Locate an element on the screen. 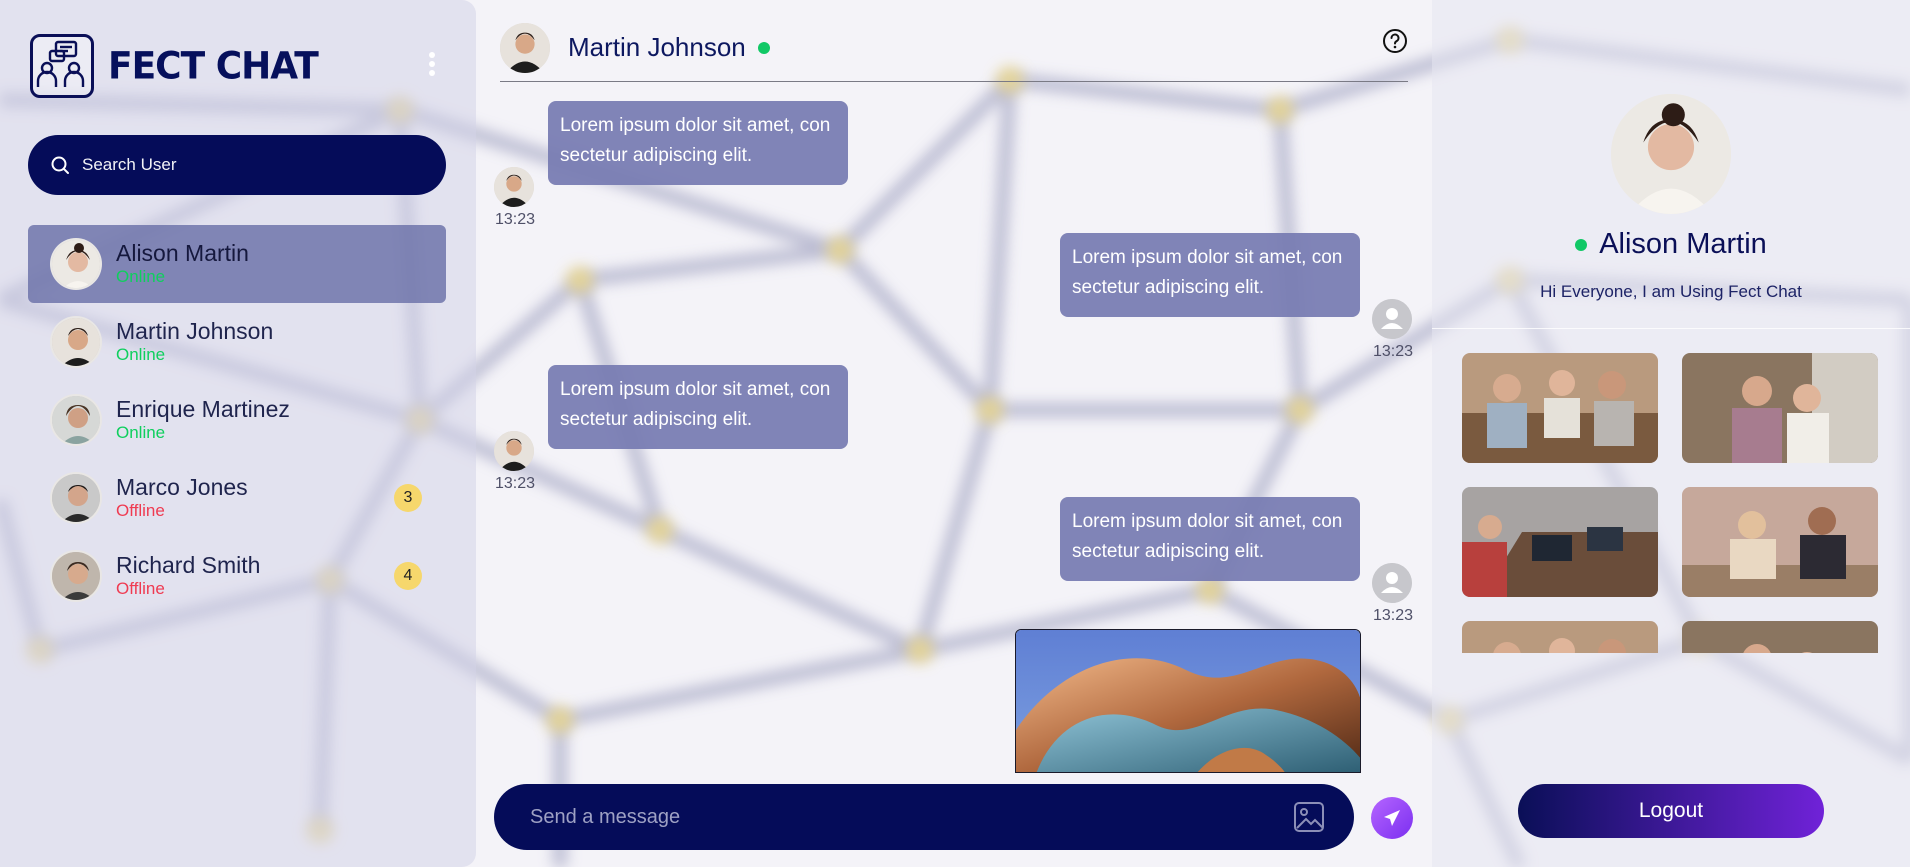 The height and width of the screenshot is (867, 1910). profile-avatar is located at coordinates (1671, 154).